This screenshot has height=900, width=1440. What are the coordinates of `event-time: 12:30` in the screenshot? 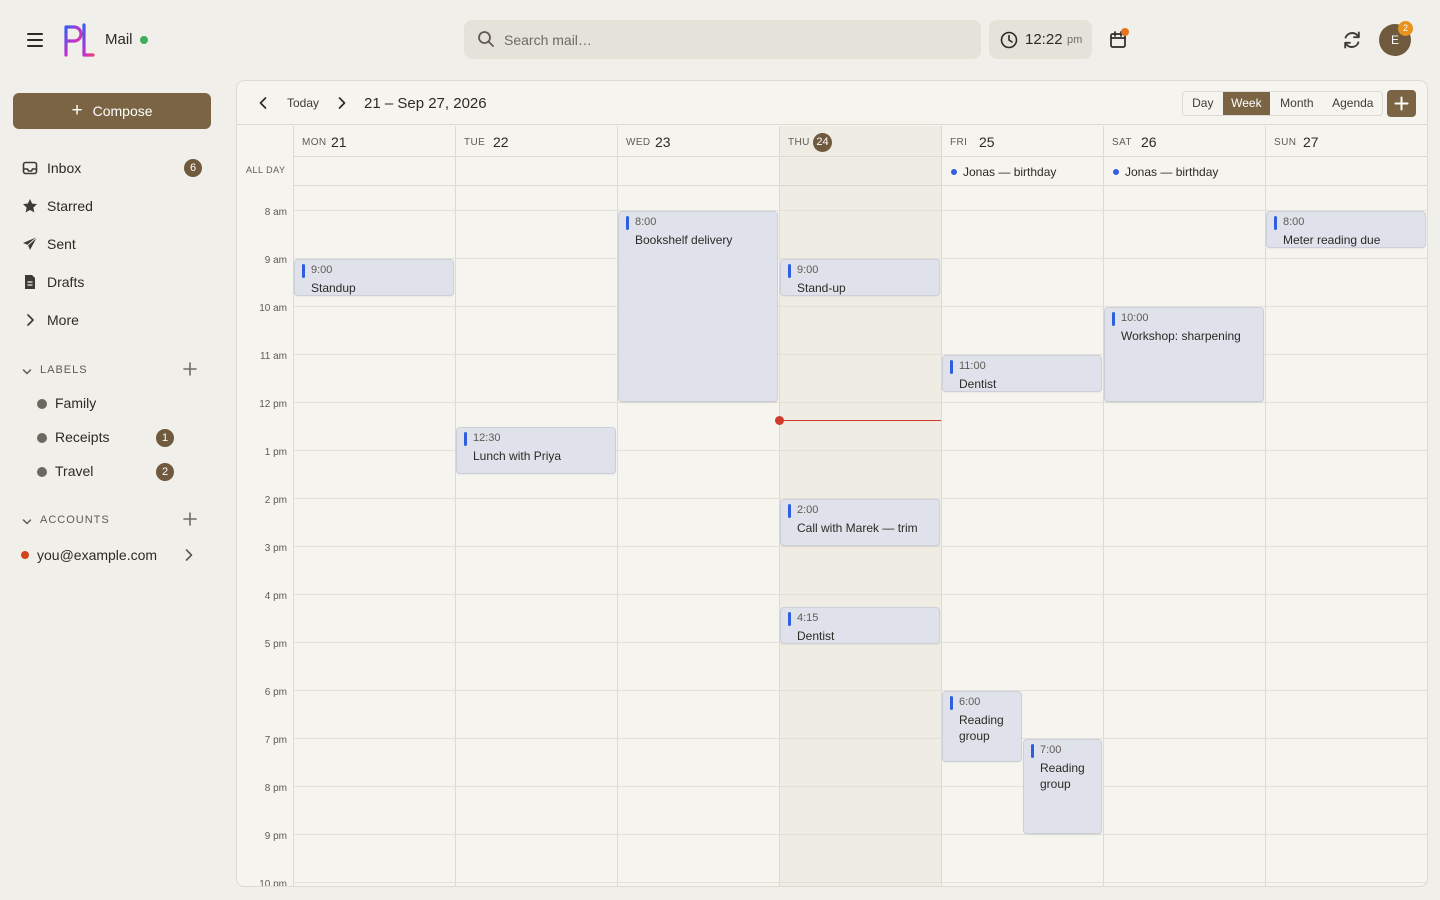 It's located at (487, 438).